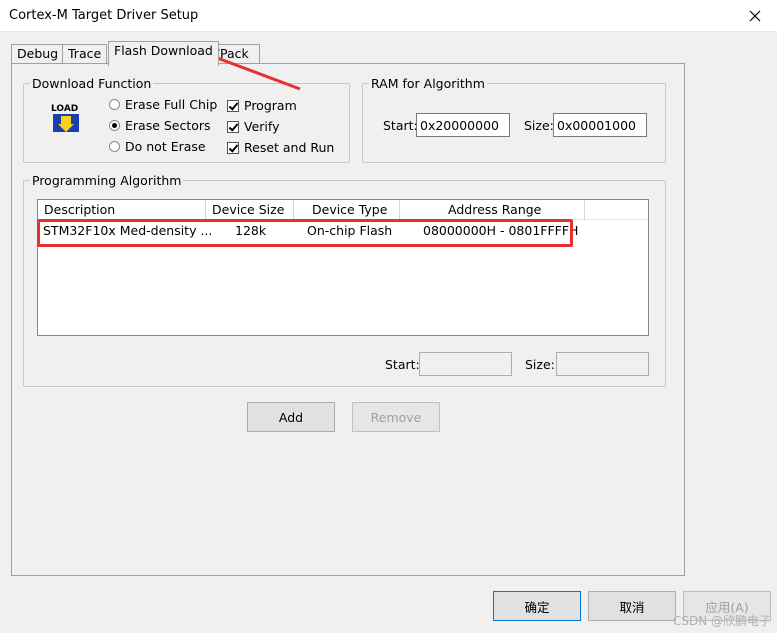 Image resolution: width=777 pixels, height=633 pixels. Describe the element at coordinates (305, 233) in the screenshot. I see `annotation-highlight-box` at that location.